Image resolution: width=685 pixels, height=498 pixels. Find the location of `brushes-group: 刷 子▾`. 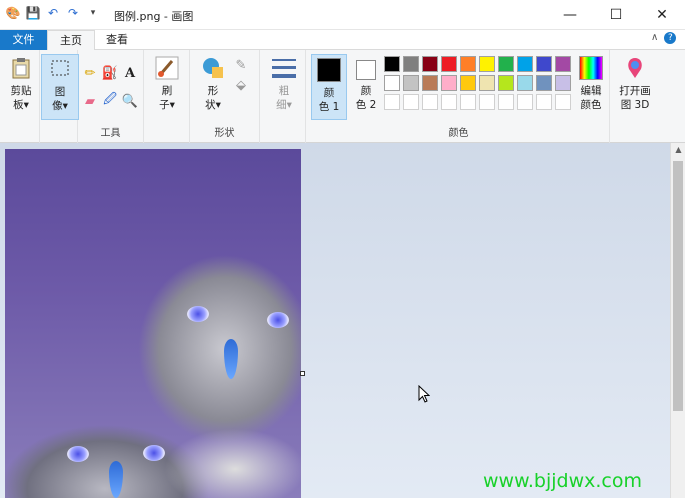

brushes-group: 刷 子▾ is located at coordinates (167, 96).